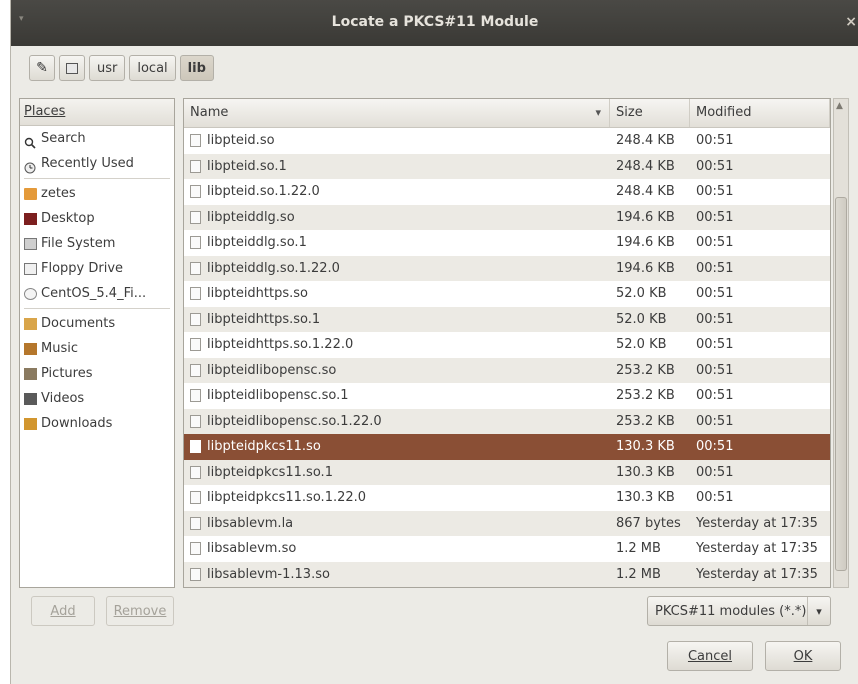 This screenshot has height=684, width=858. Describe the element at coordinates (397, 140) in the screenshot. I see `file-name-cell: libpteid.so` at that location.